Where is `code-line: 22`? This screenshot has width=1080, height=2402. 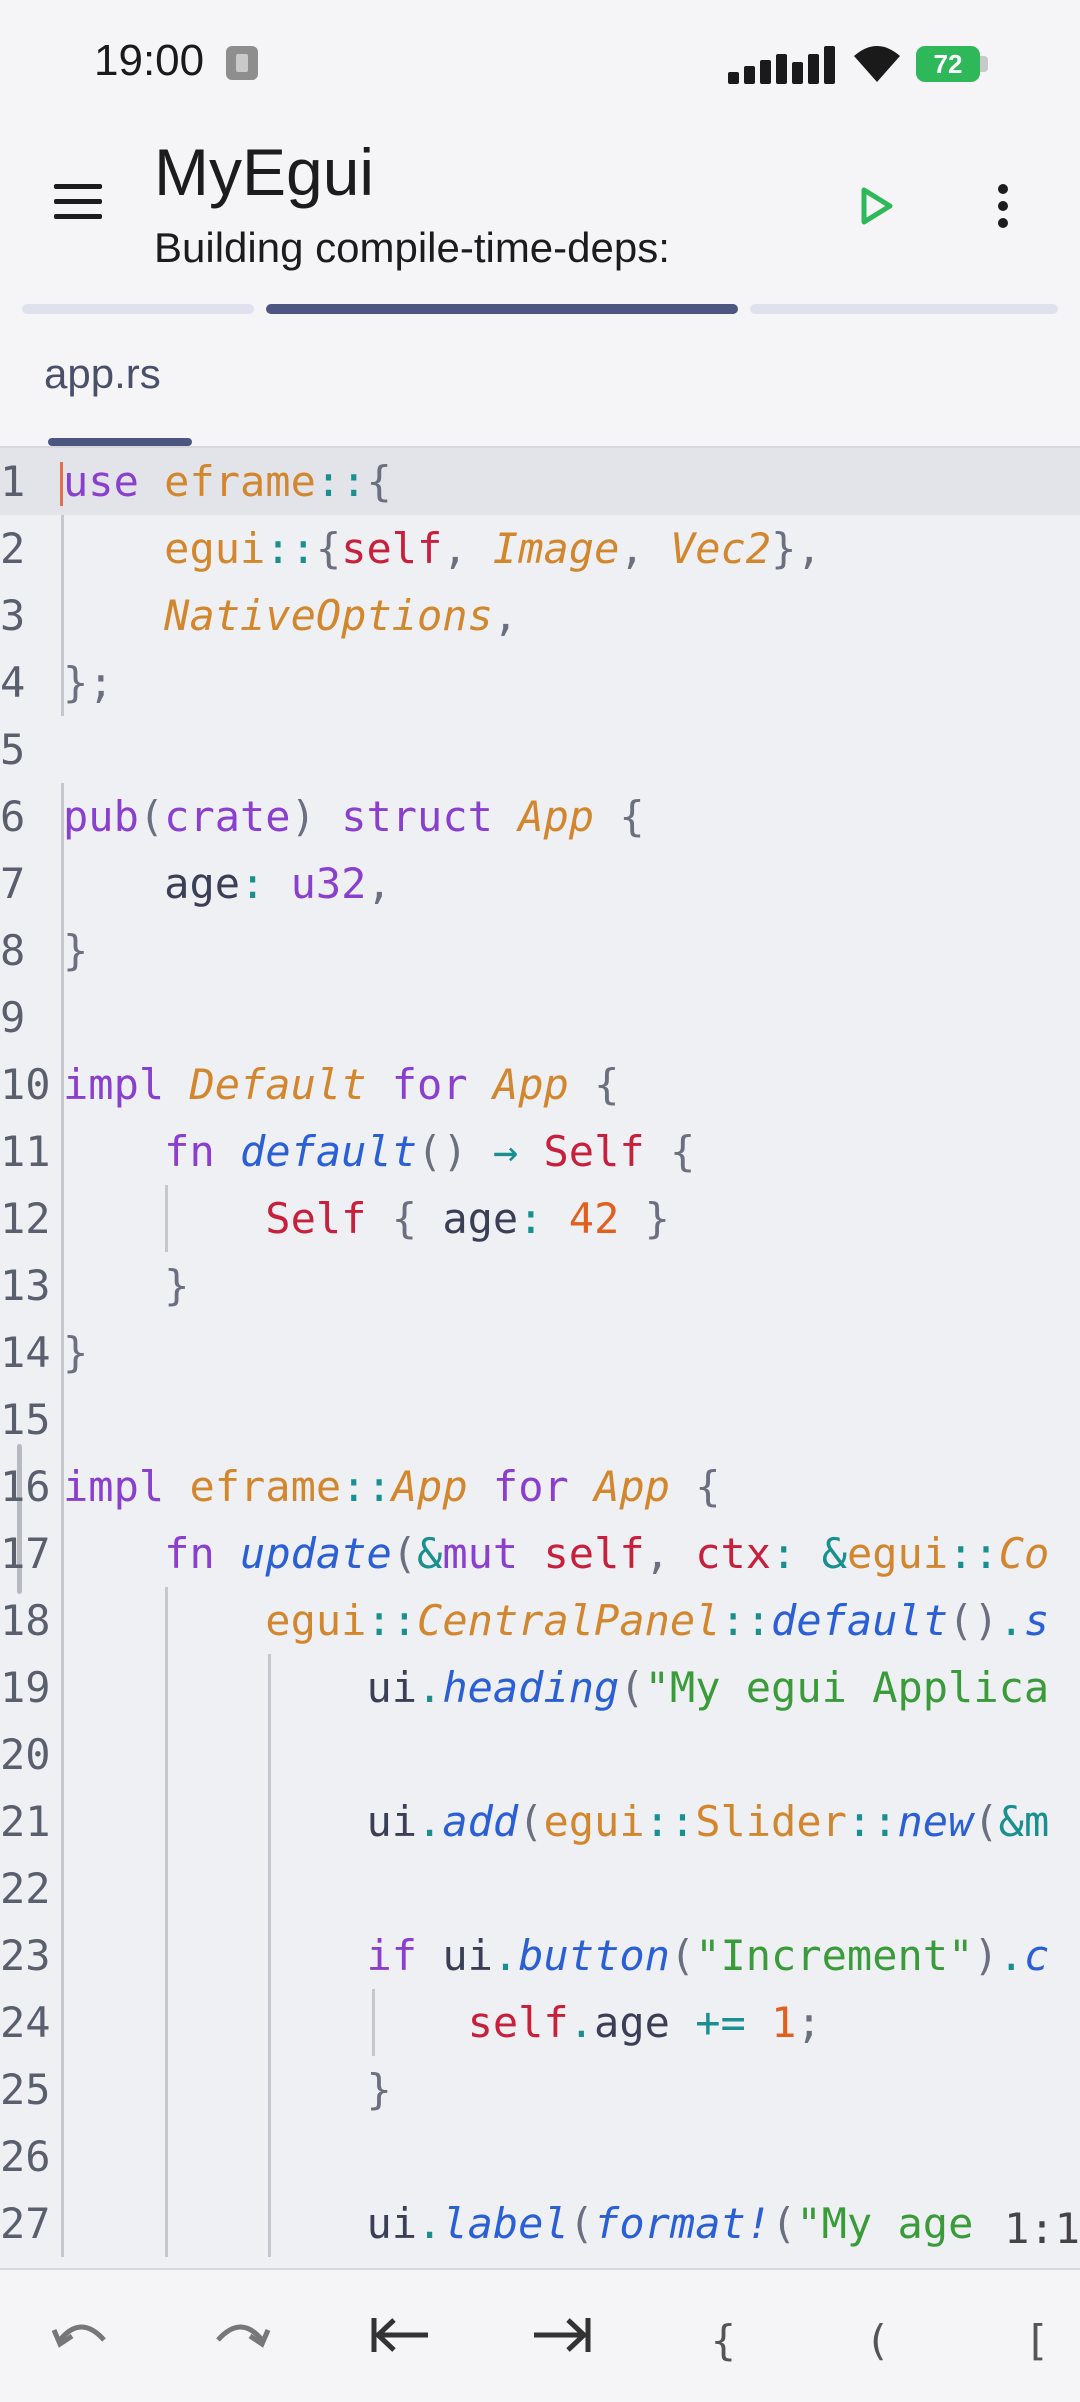 code-line: 22 is located at coordinates (28, 1888).